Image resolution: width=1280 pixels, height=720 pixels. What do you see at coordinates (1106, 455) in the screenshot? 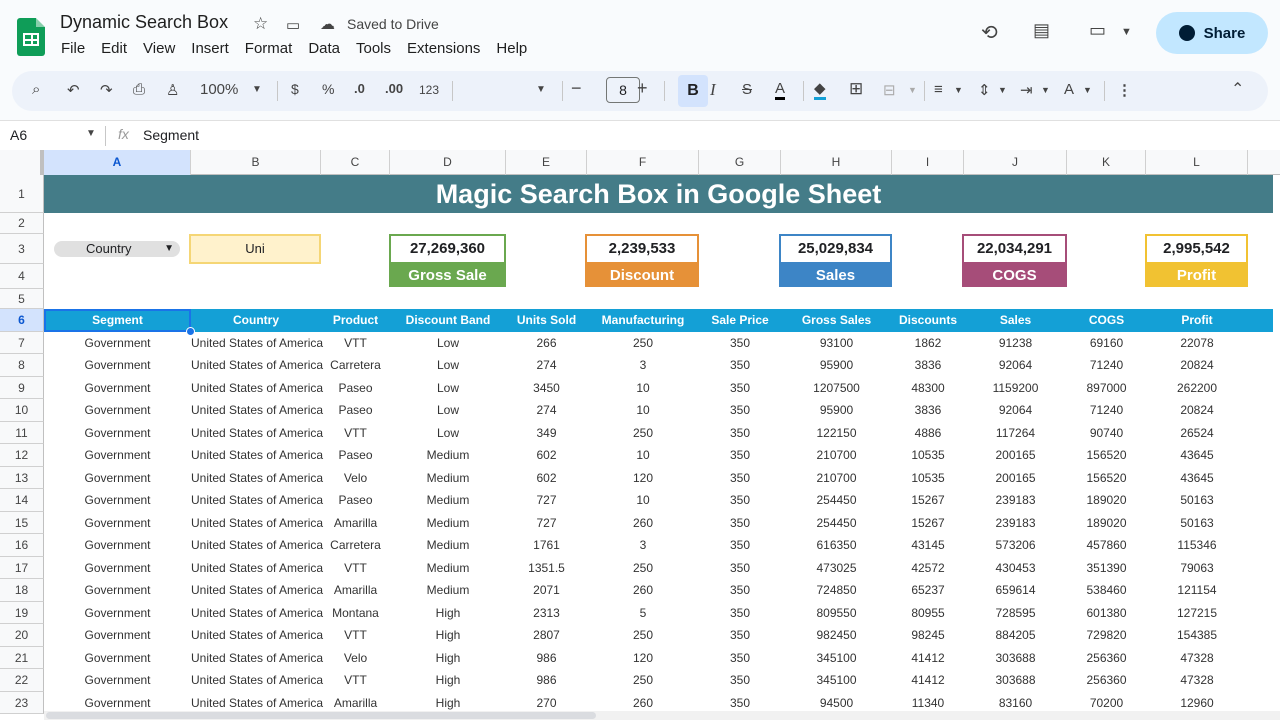
I see `table-cell: 156520` at bounding box center [1106, 455].